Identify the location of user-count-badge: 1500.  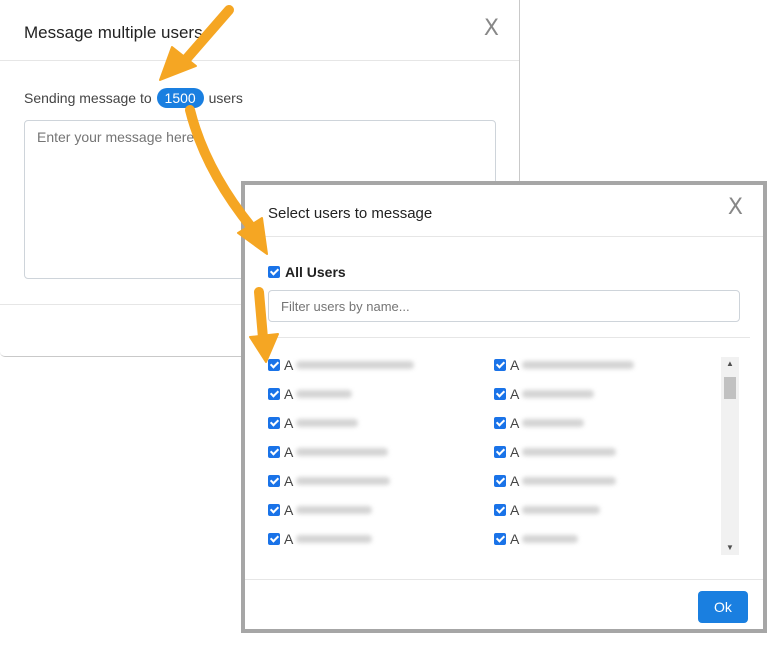
(180, 98).